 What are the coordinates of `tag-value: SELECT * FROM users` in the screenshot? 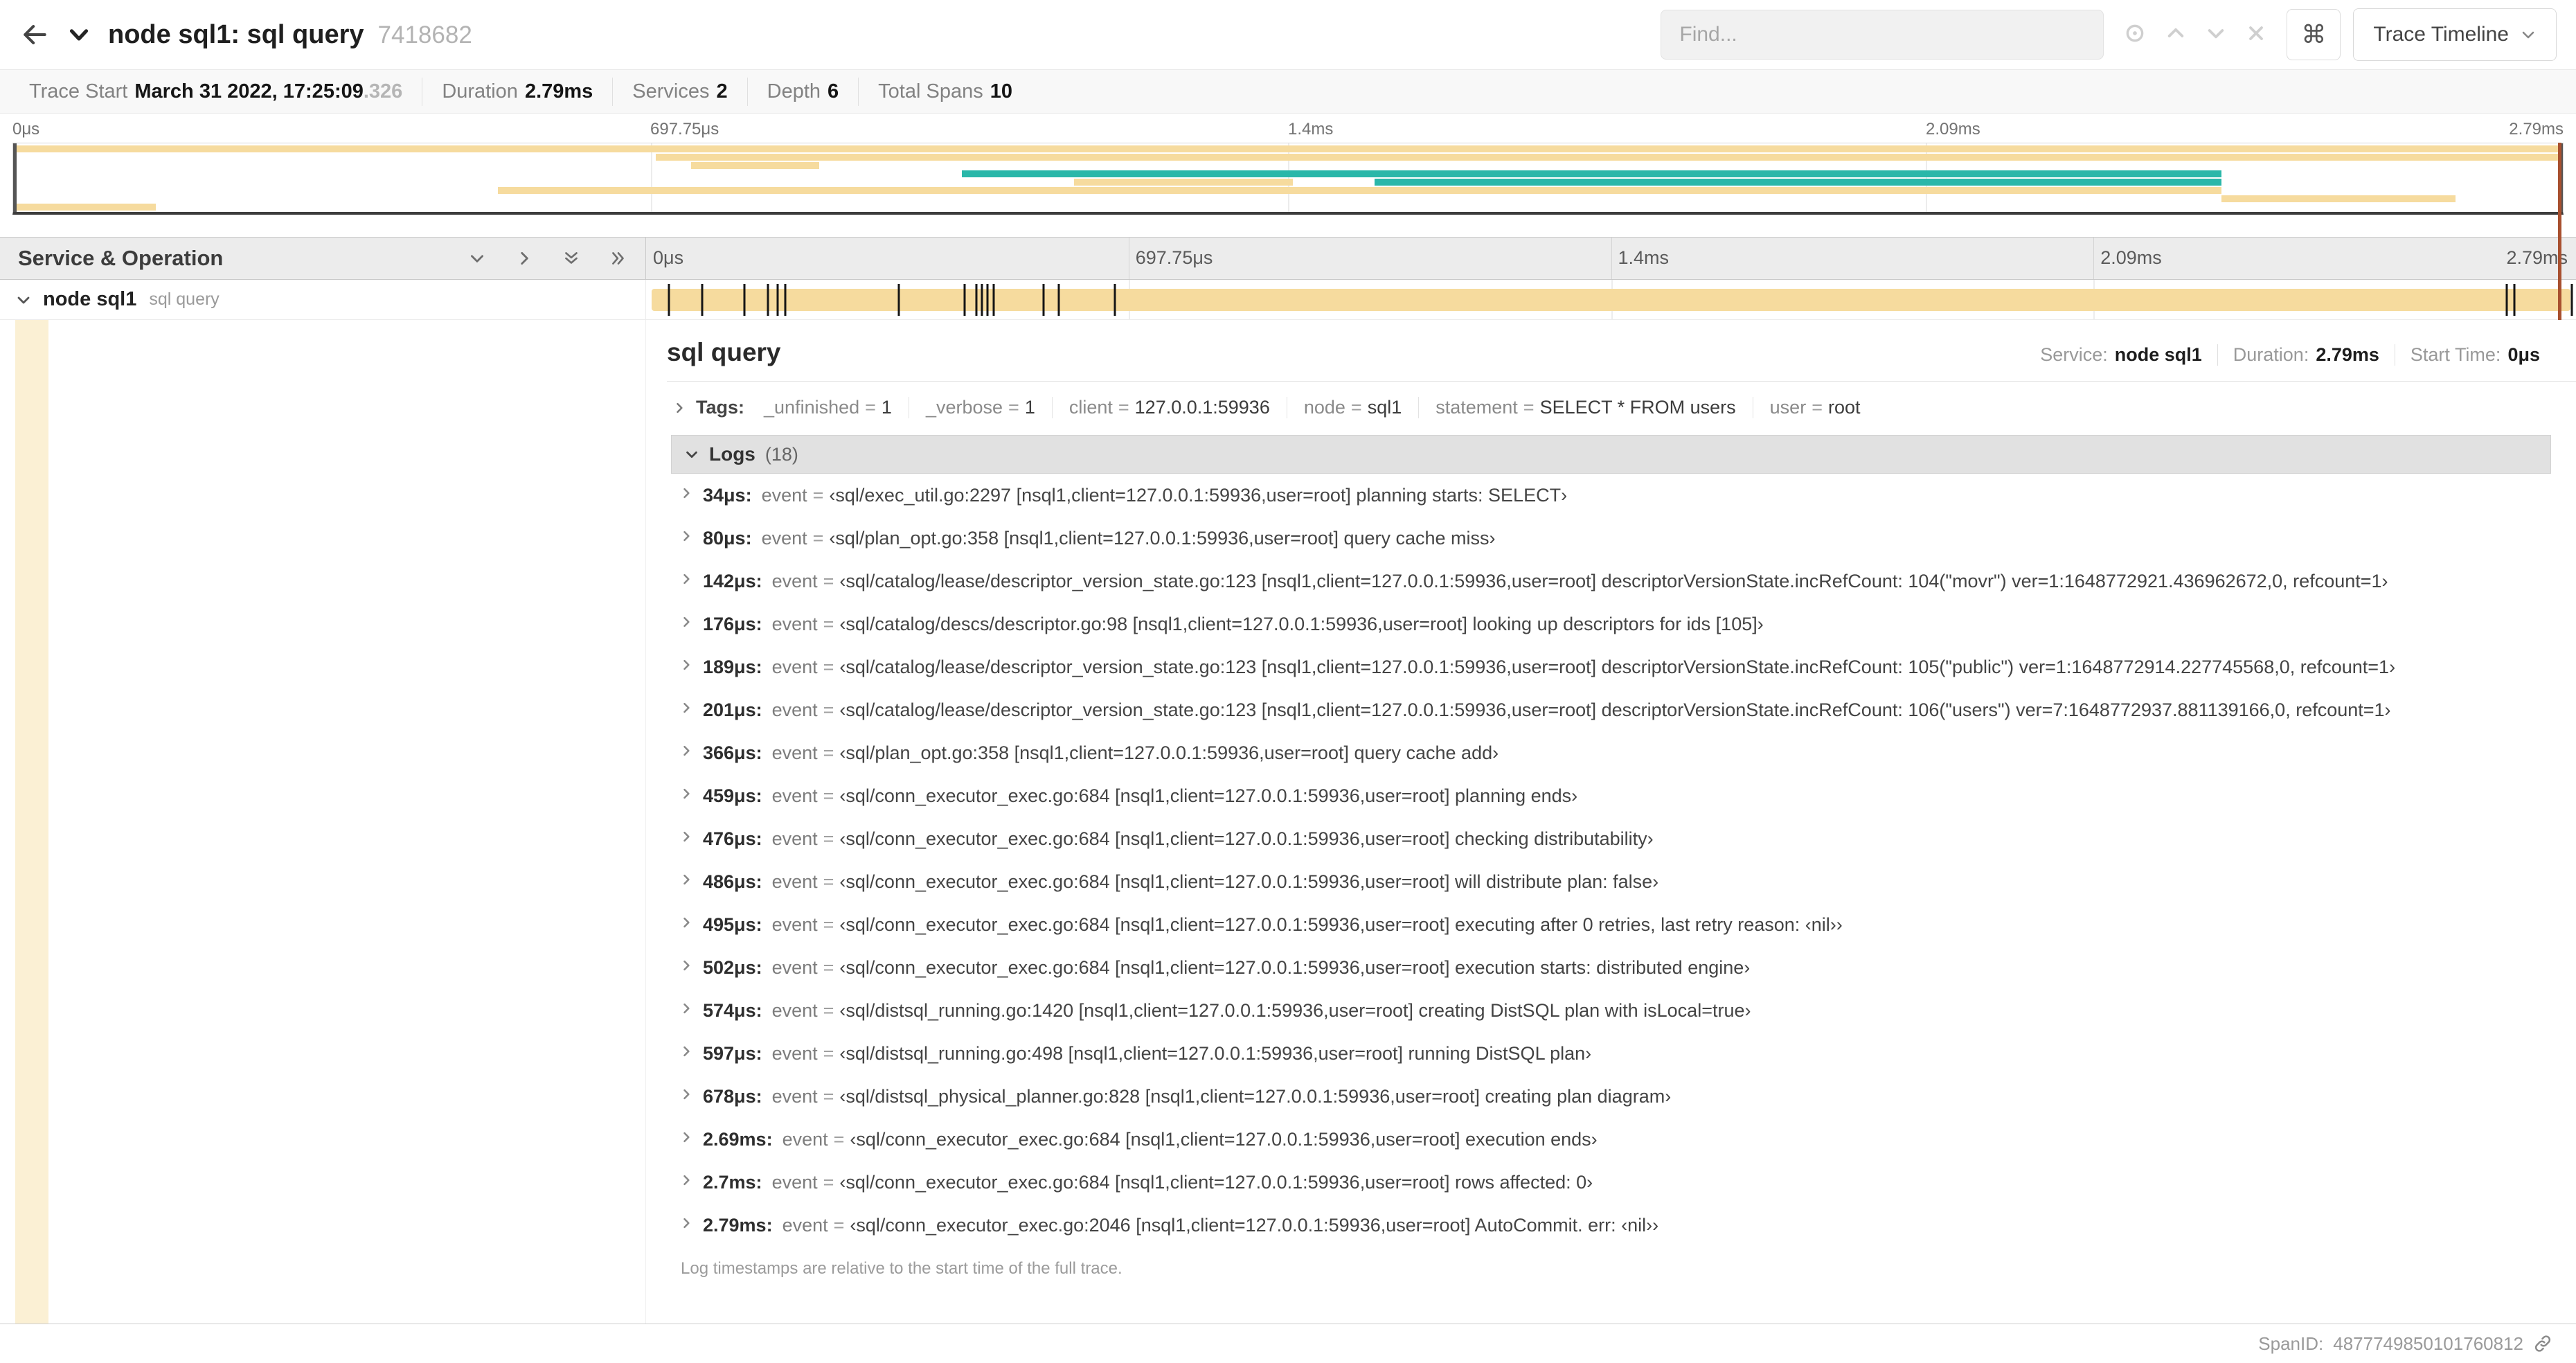 It's located at (1637, 407).